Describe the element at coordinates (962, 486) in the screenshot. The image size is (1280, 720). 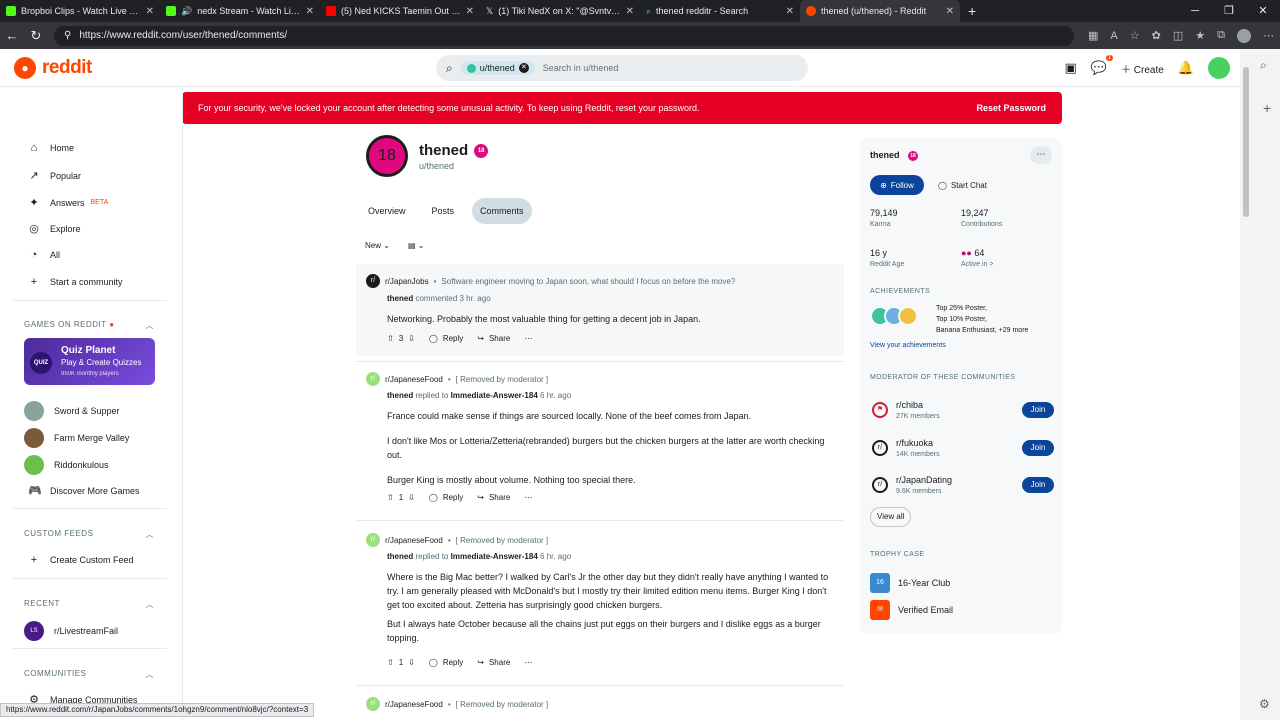
I see `moderated-community-row: r/ r/JapanDating 9.6K members Join` at that location.